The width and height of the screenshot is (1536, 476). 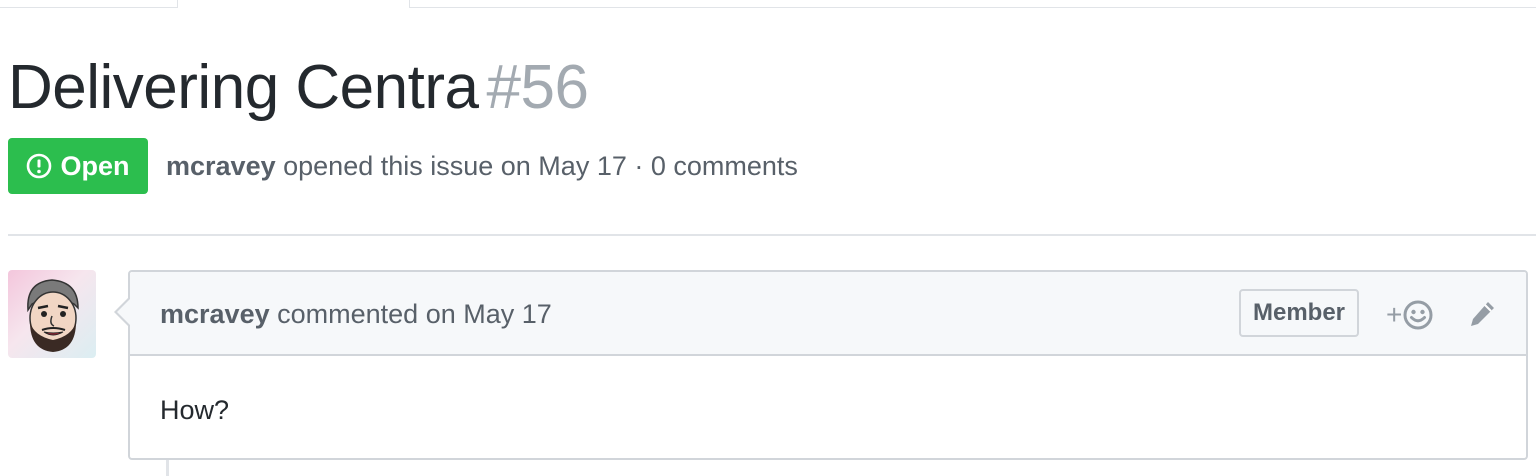 What do you see at coordinates (772, 235) in the screenshot?
I see `header-divider` at bounding box center [772, 235].